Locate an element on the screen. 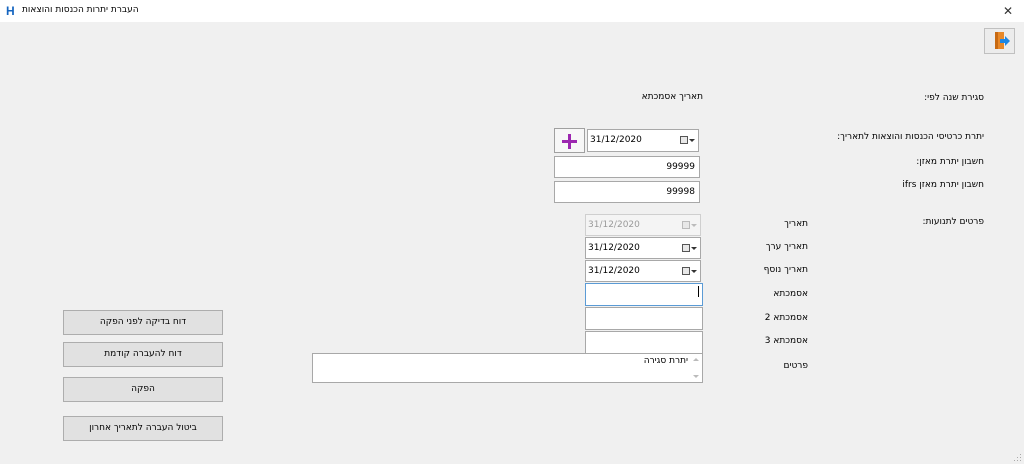  value-date-picker: 31/12/2020 is located at coordinates (643, 248).